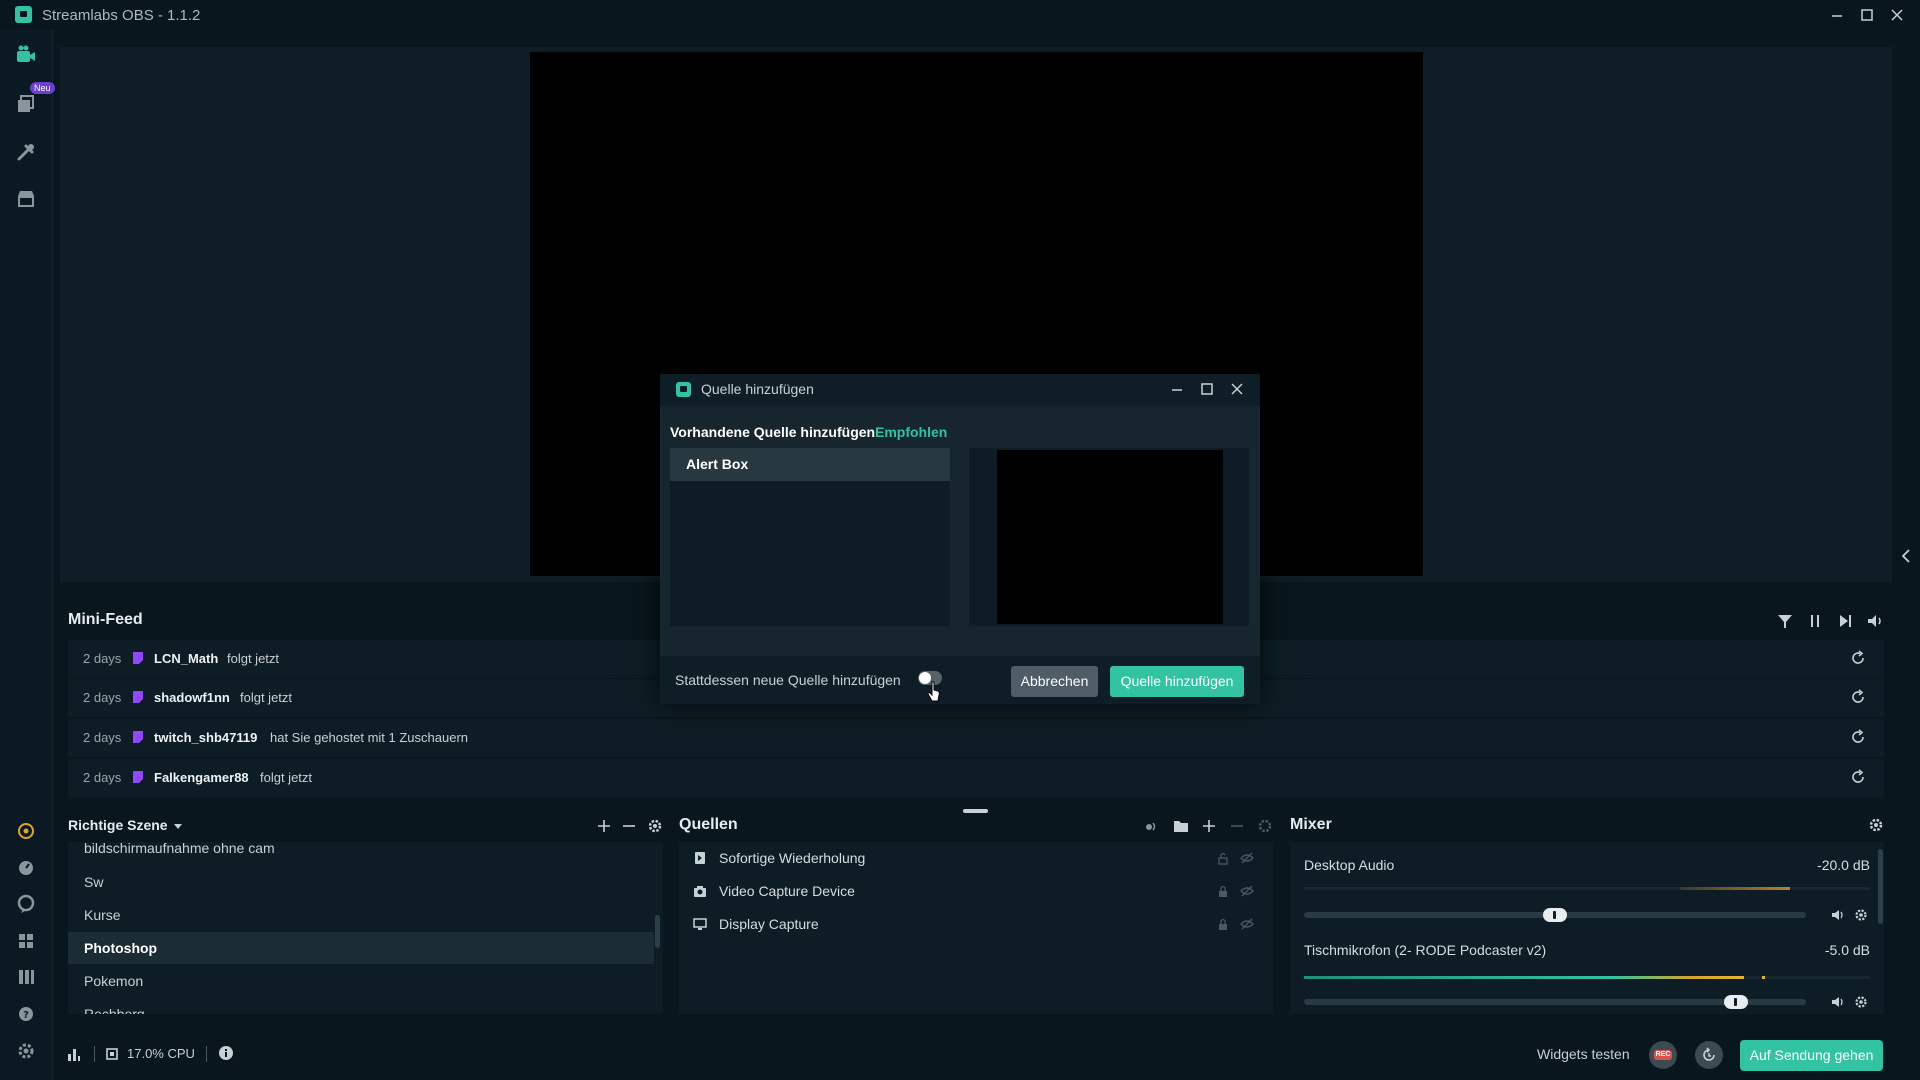 Image resolution: width=1920 pixels, height=1080 pixels. Describe the element at coordinates (1583, 1054) in the screenshot. I see `test-widgets-label: Widgets testen` at that location.